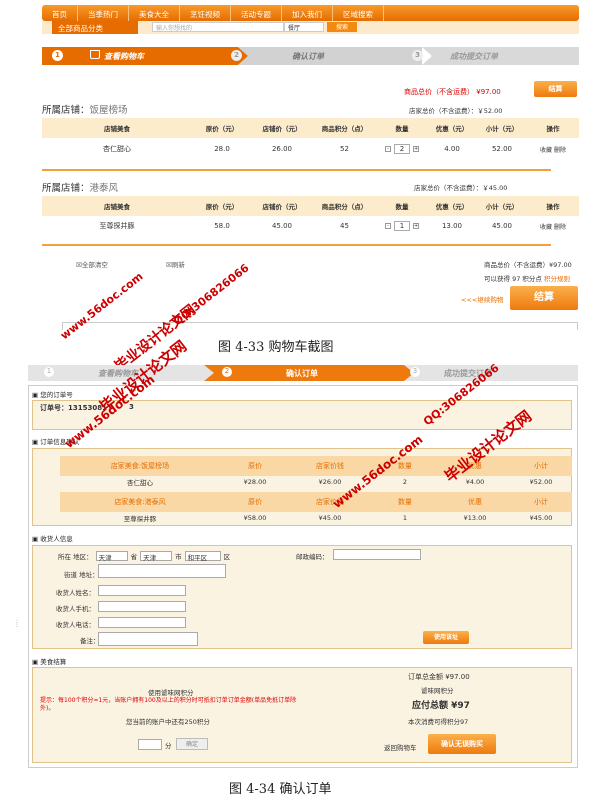 This screenshot has height=807, width=609. What do you see at coordinates (405, 518) in the screenshot?
I see `row-qty: 1` at bounding box center [405, 518].